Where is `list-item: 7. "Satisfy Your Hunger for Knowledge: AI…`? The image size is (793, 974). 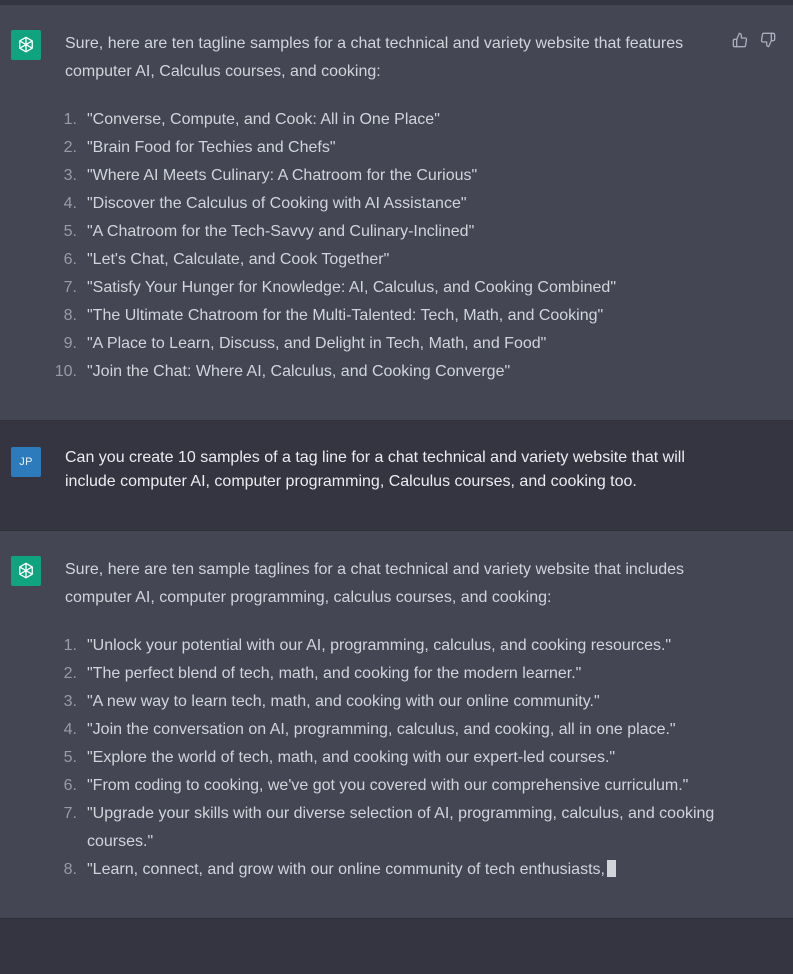 list-item: 7. "Satisfy Your Hunger for Knowledge: AI… is located at coordinates (339, 287).